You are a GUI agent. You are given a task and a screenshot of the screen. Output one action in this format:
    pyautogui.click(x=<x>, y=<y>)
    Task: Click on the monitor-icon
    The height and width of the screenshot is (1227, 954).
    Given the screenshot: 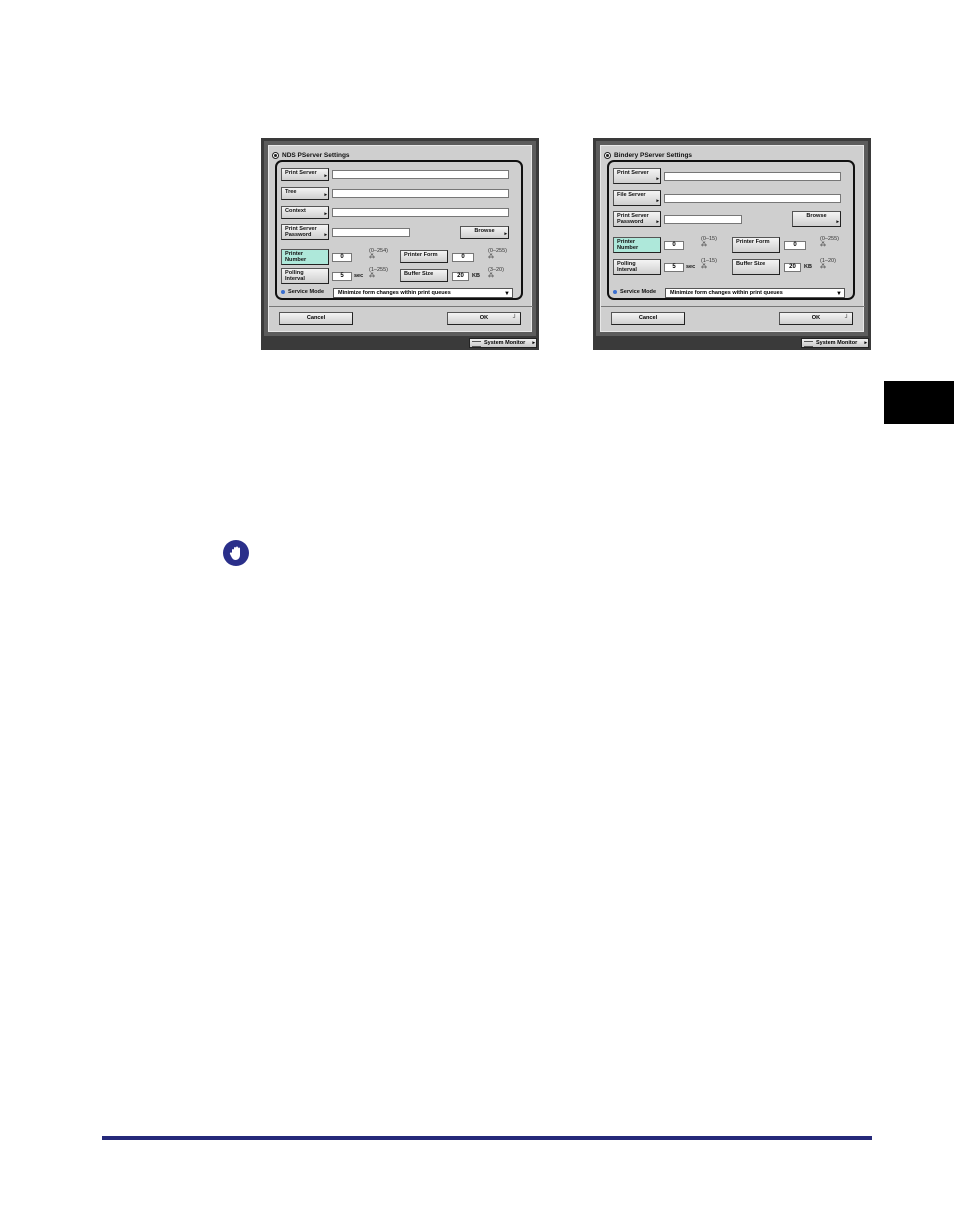 What is the action you would take?
    pyautogui.click(x=808, y=344)
    